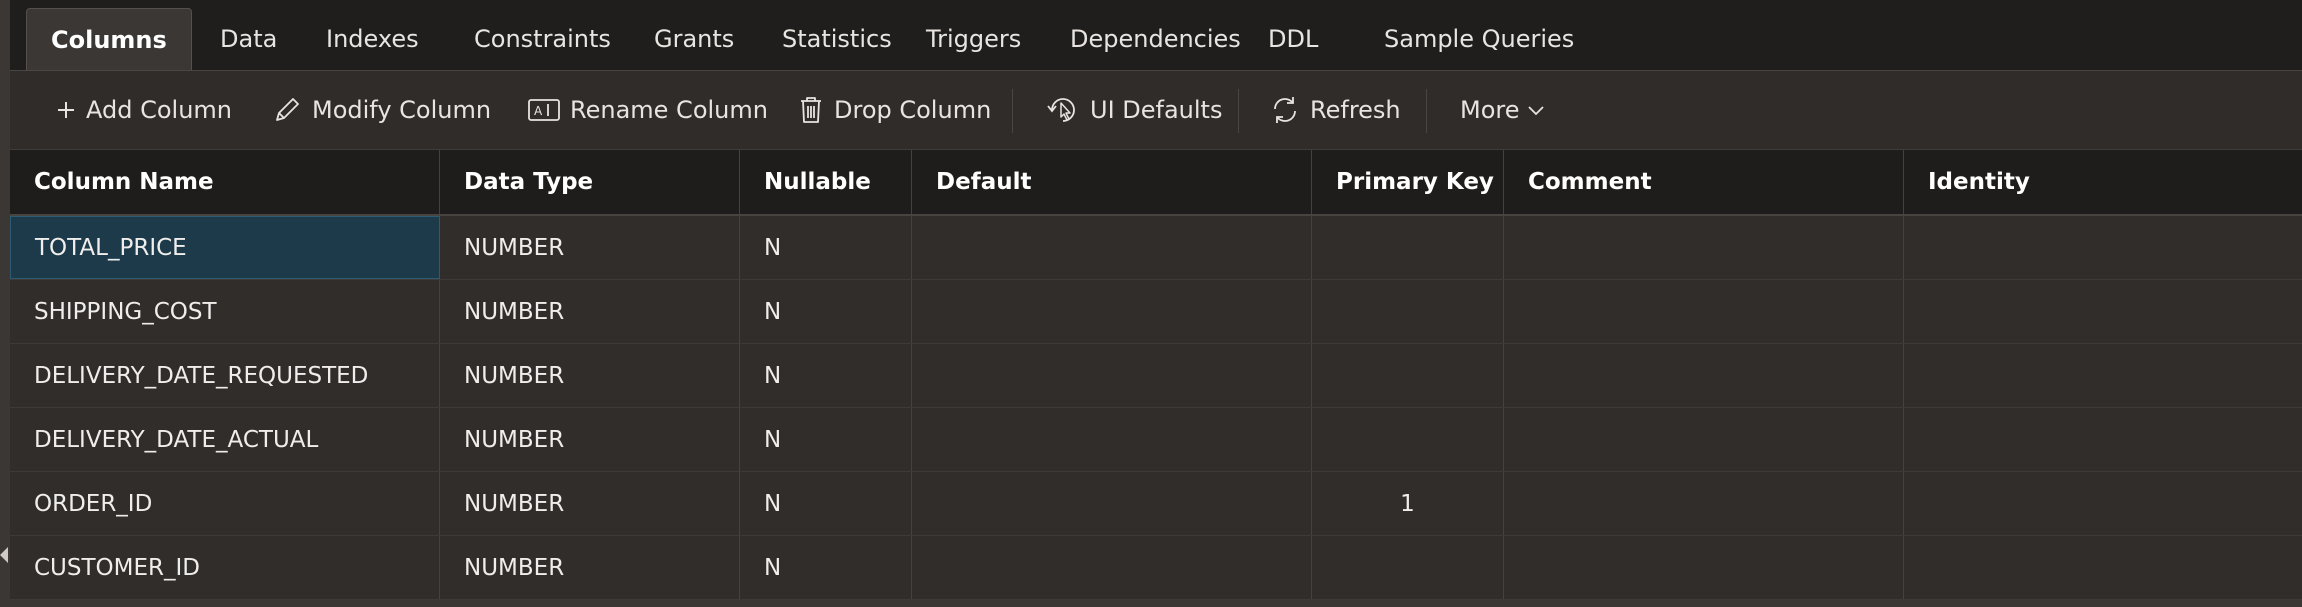 Image resolution: width=2302 pixels, height=607 pixels. What do you see at coordinates (372, 39) in the screenshot?
I see `tab-indexes: Indexes` at bounding box center [372, 39].